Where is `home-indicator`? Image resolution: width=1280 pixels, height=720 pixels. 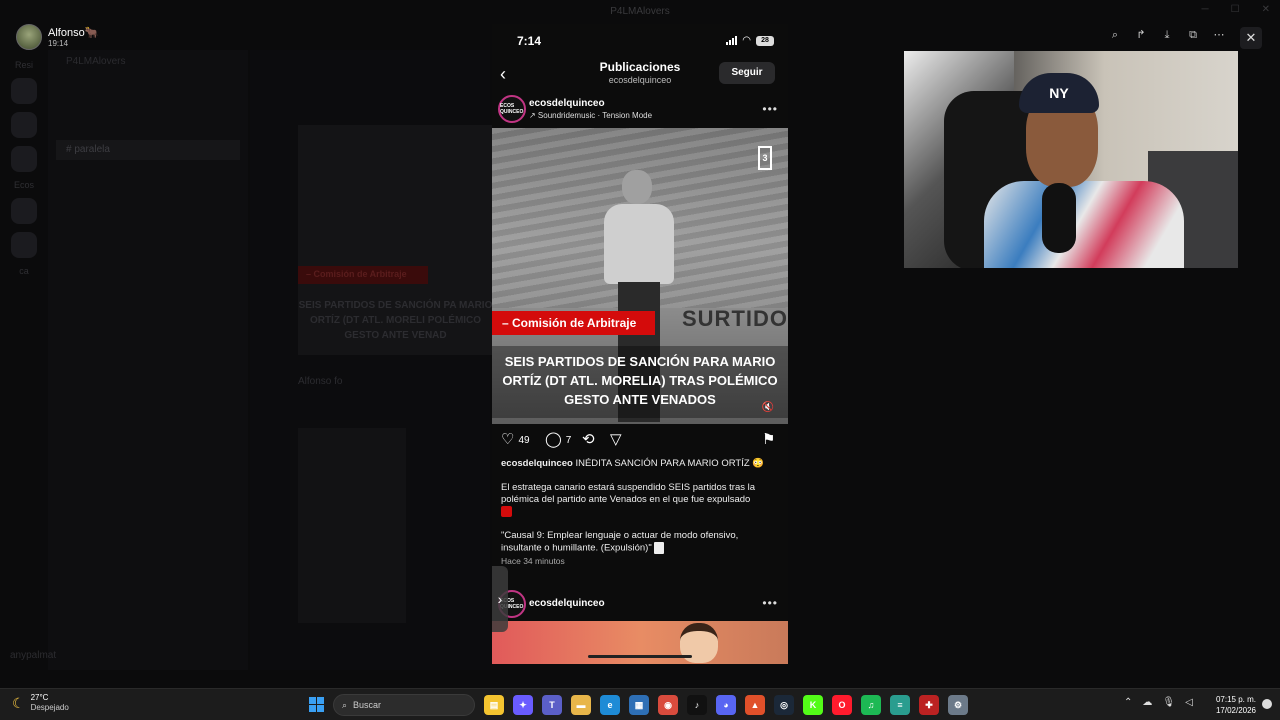 home-indicator is located at coordinates (640, 656).